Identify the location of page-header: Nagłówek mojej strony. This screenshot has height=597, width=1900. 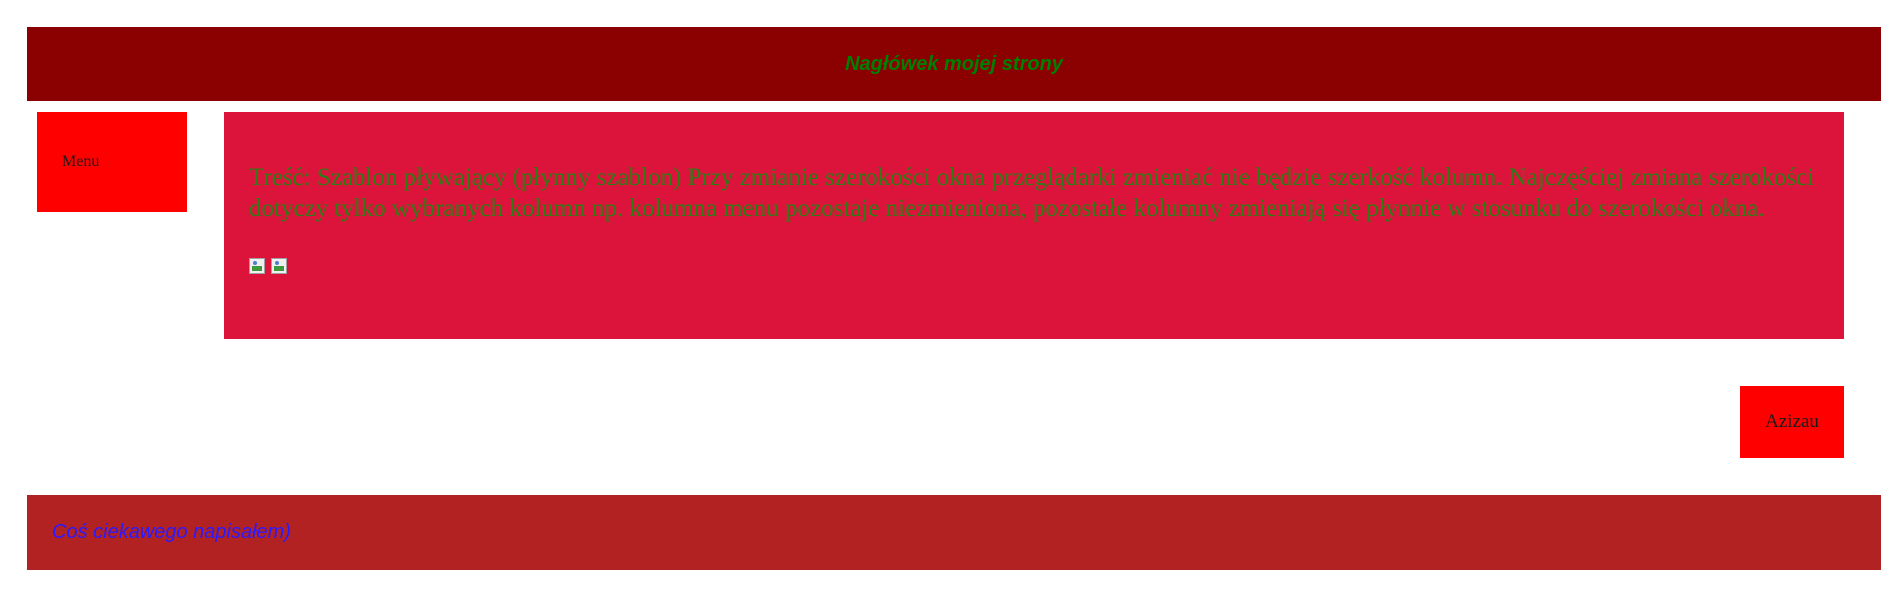
(954, 64).